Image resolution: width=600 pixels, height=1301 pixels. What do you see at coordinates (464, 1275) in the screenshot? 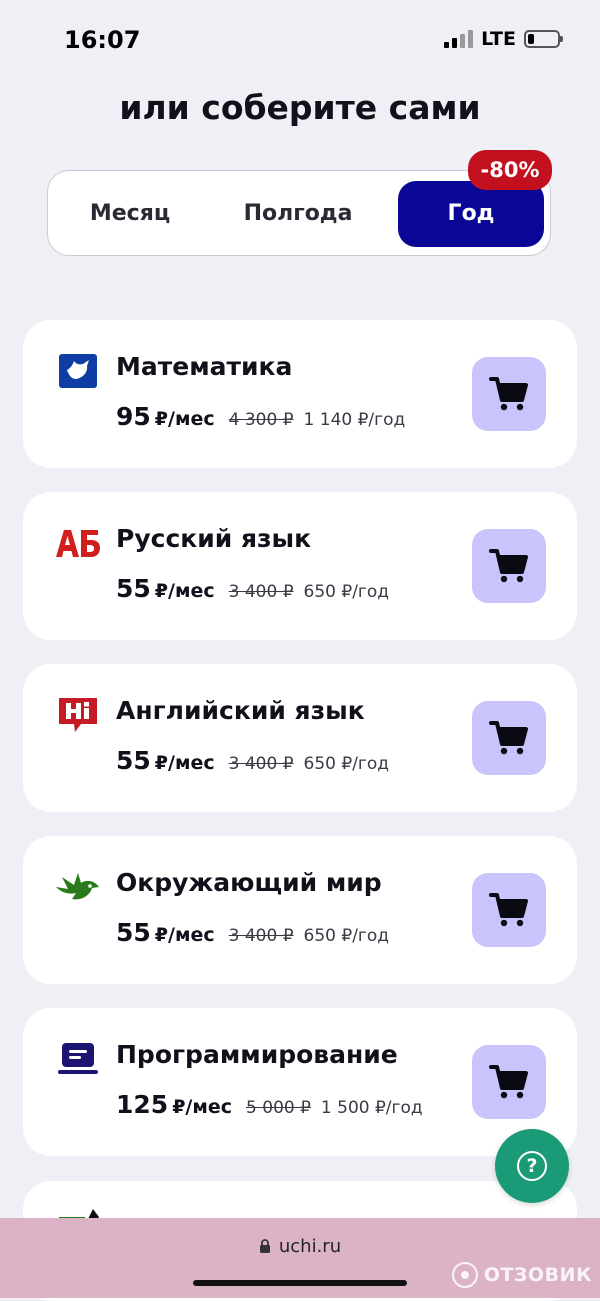
I see `watermark-logo-icon` at bounding box center [464, 1275].